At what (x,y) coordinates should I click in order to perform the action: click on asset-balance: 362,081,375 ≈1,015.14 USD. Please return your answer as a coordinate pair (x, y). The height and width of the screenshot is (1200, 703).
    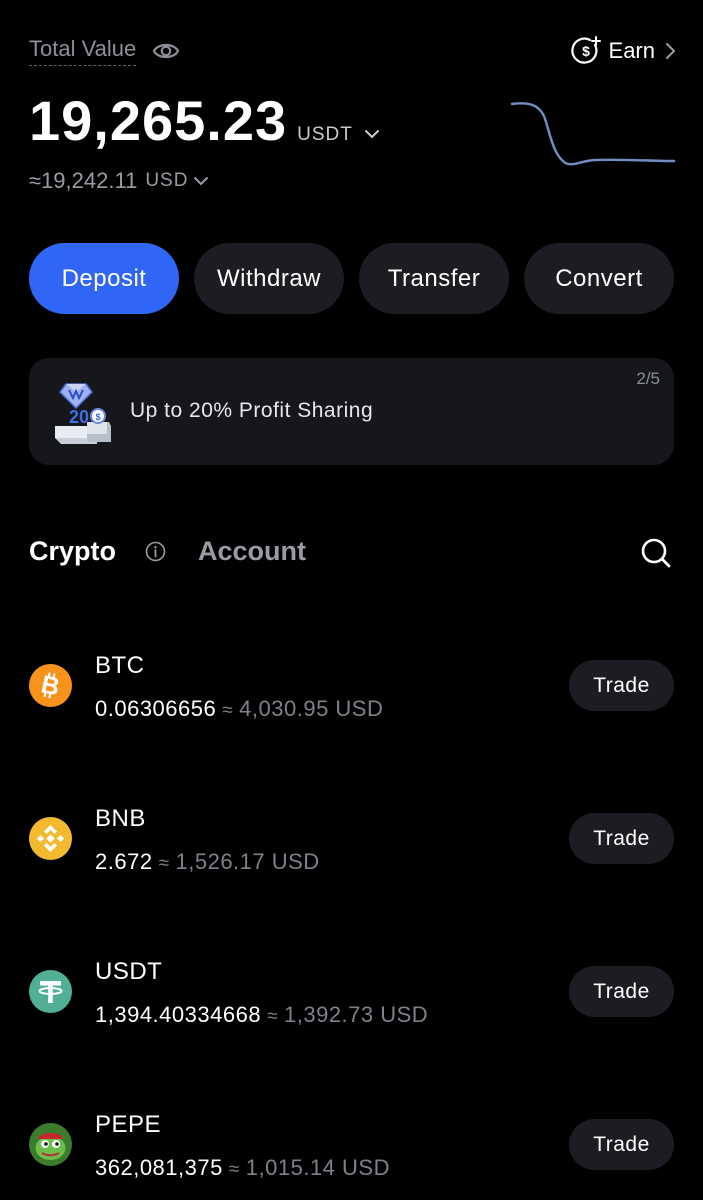
    Looking at the image, I should click on (242, 1168).